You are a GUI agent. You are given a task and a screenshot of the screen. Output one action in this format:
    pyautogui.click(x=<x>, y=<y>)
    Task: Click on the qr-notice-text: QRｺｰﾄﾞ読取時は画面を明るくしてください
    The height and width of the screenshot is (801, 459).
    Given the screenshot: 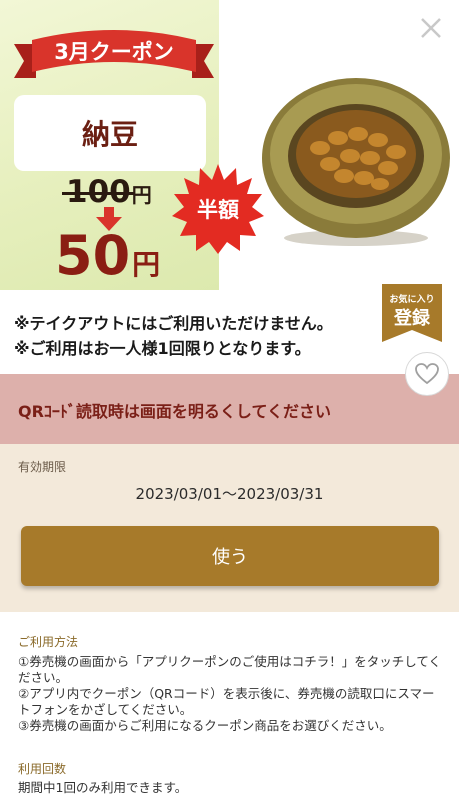 What is the action you would take?
    pyautogui.click(x=174, y=411)
    